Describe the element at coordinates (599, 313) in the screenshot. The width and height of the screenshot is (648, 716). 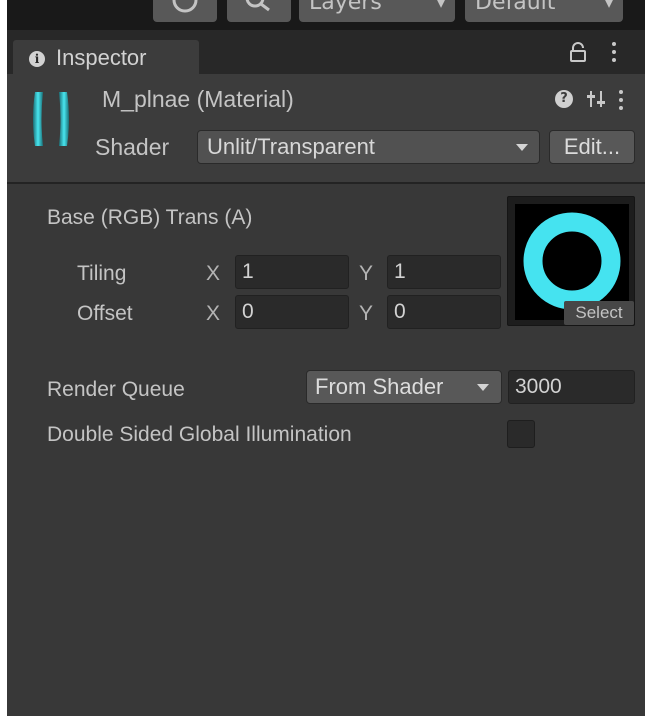
I see `texture-select-button: Select` at that location.